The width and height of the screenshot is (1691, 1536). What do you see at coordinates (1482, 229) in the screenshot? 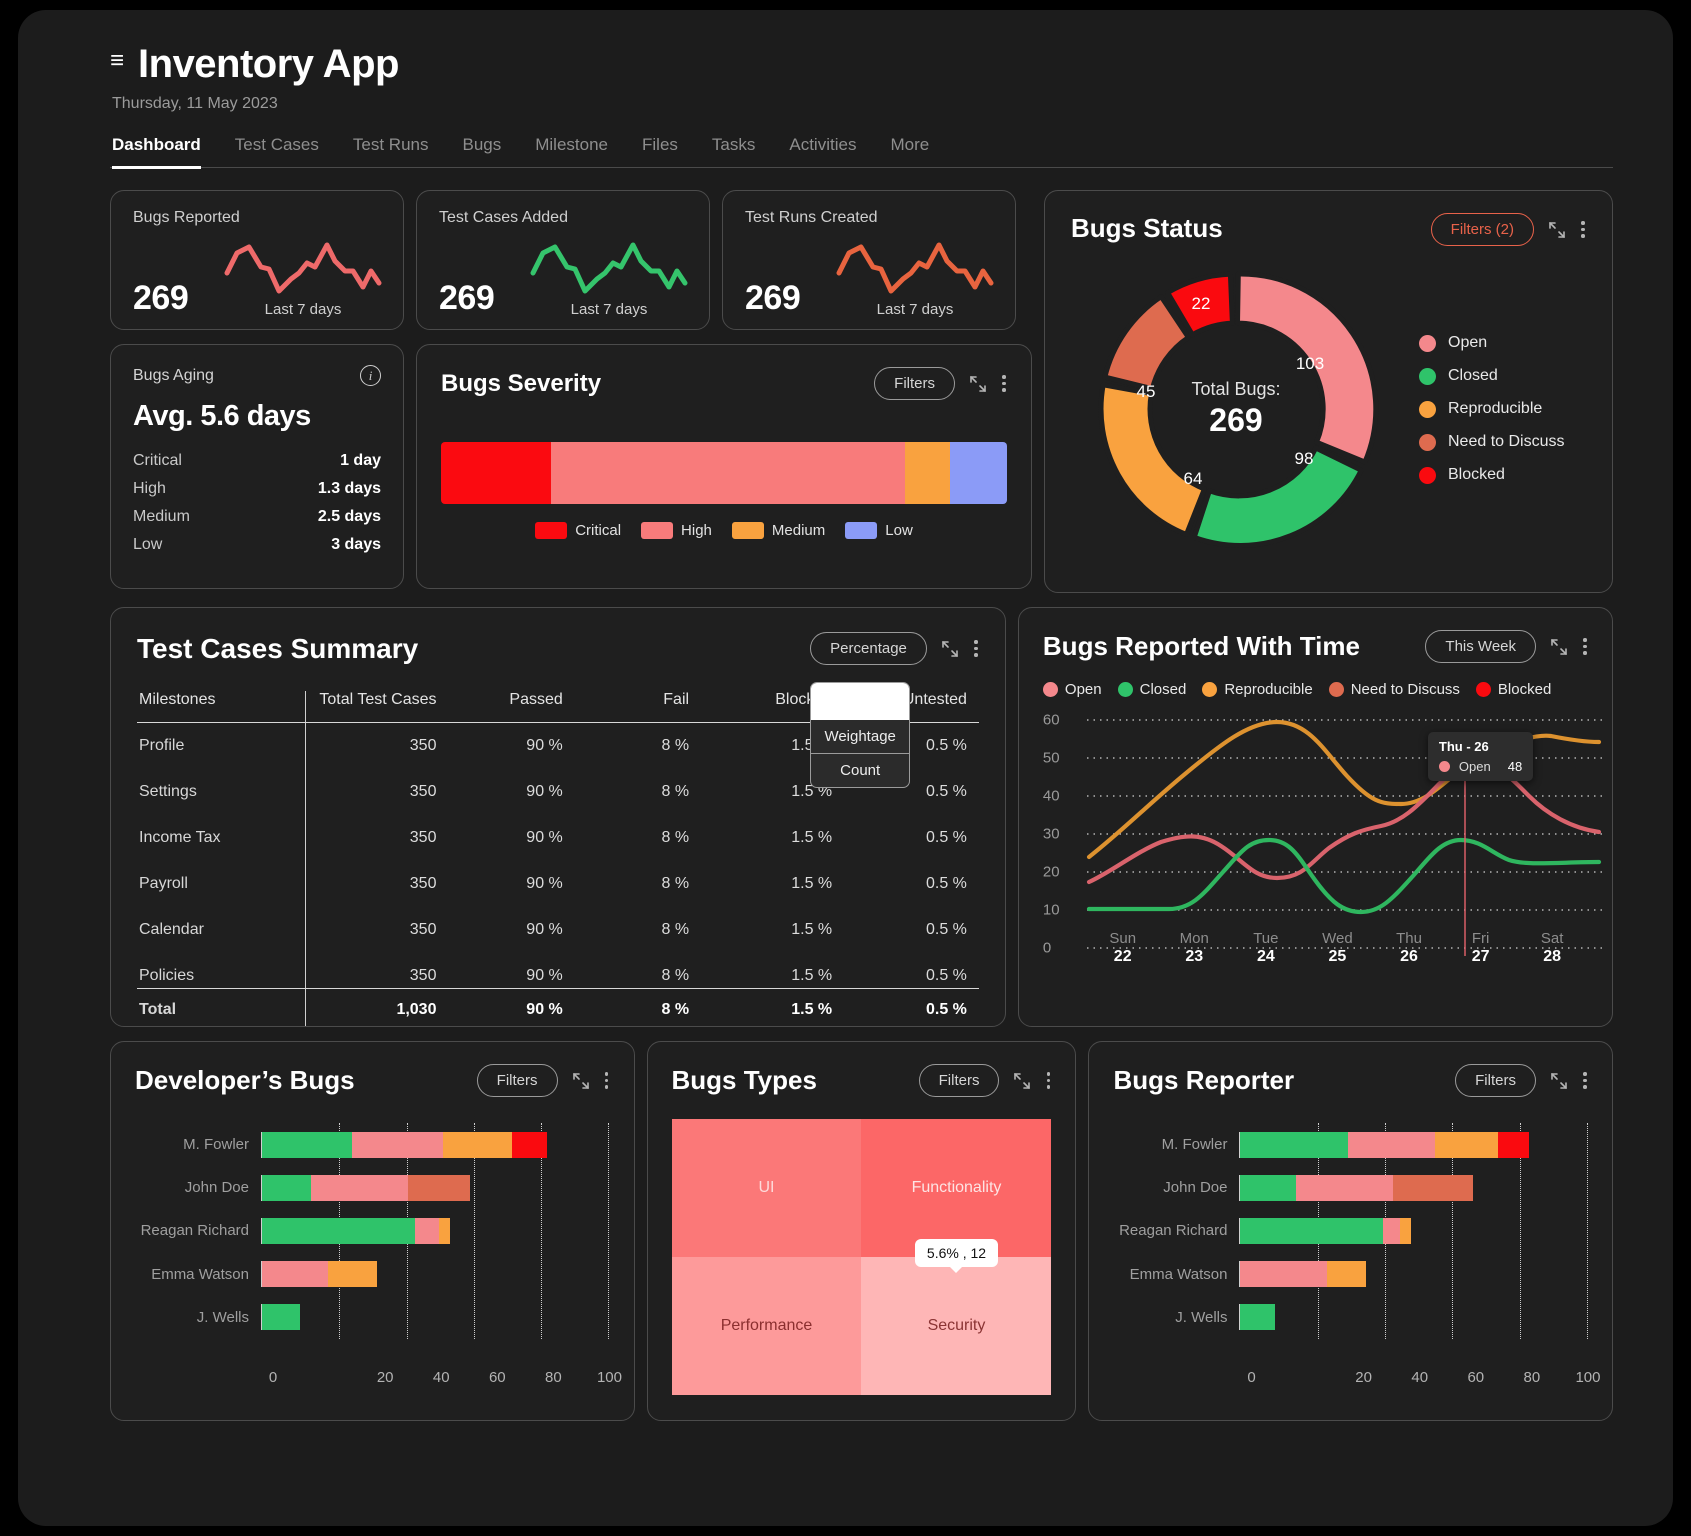
I see `bugs-status-filters-button: Filters (2)` at bounding box center [1482, 229].